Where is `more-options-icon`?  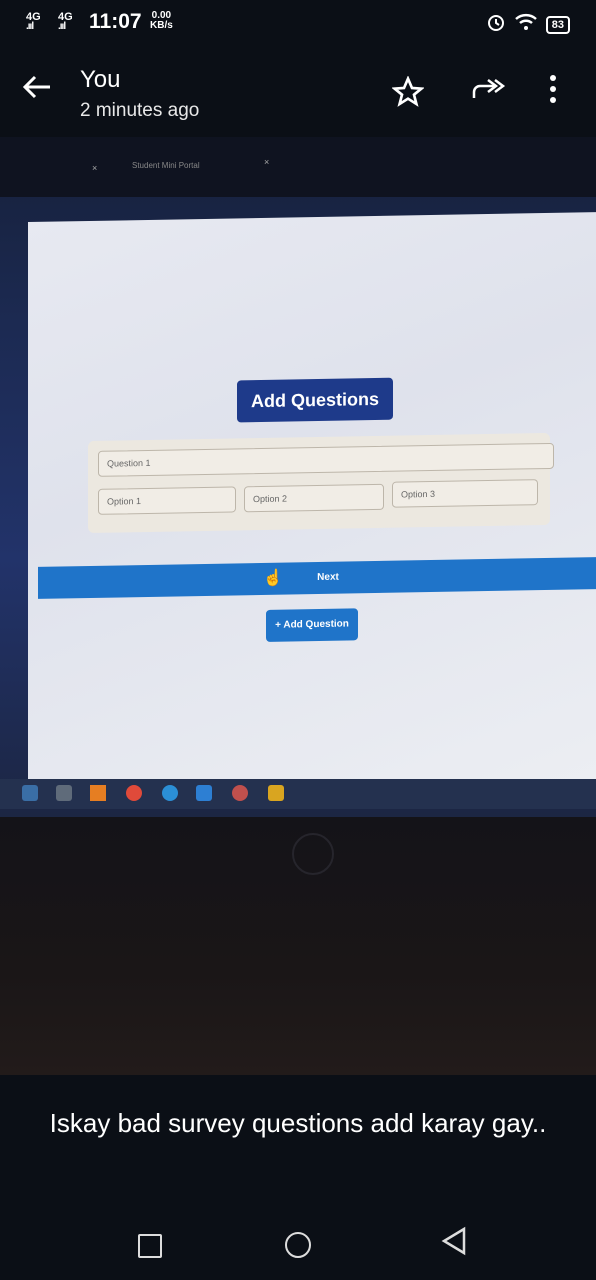
more-options-icon is located at coordinates (553, 89).